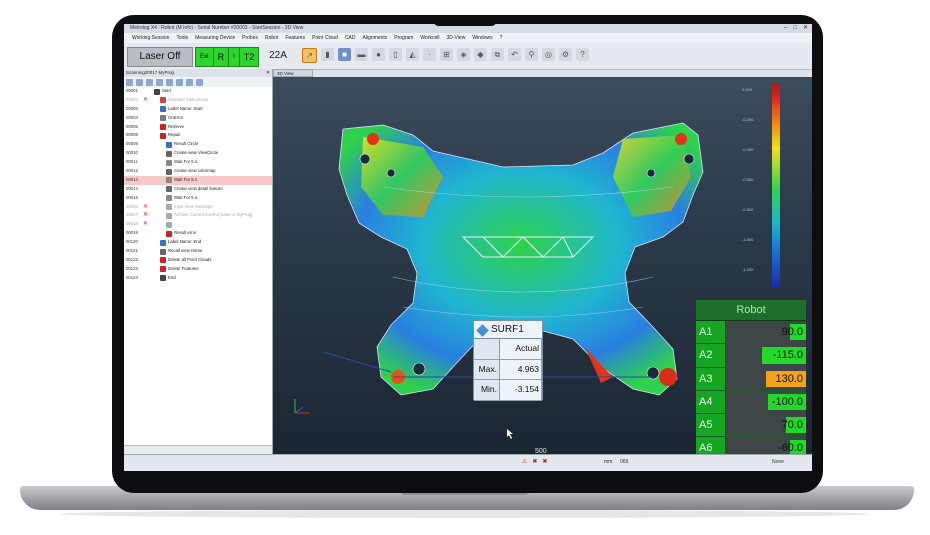  Describe the element at coordinates (501, 38) in the screenshot. I see `menu-item: ?` at that location.